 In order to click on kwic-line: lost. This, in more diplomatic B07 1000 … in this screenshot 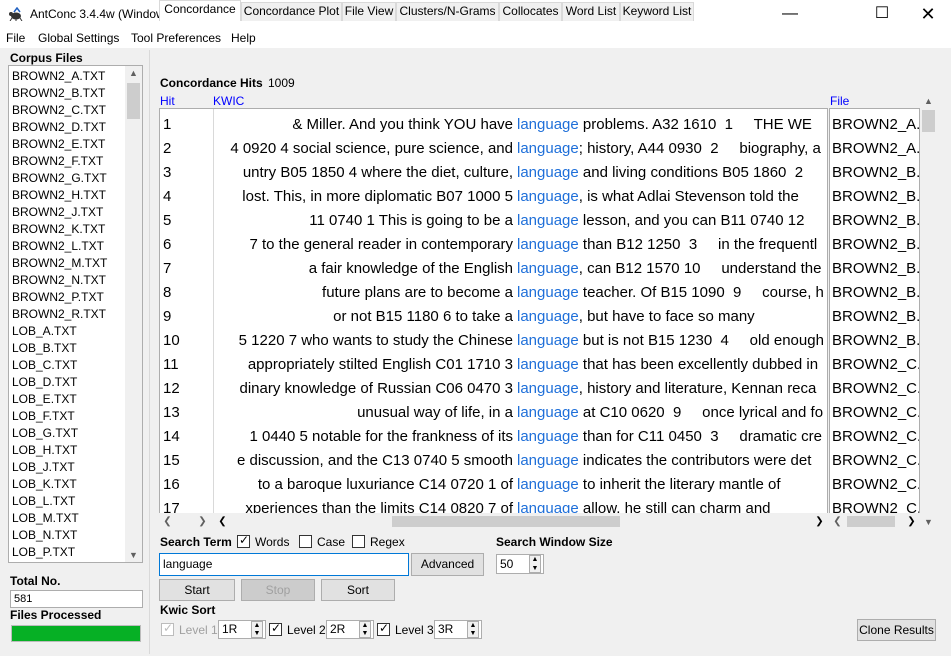, I will do `click(521, 197)`.